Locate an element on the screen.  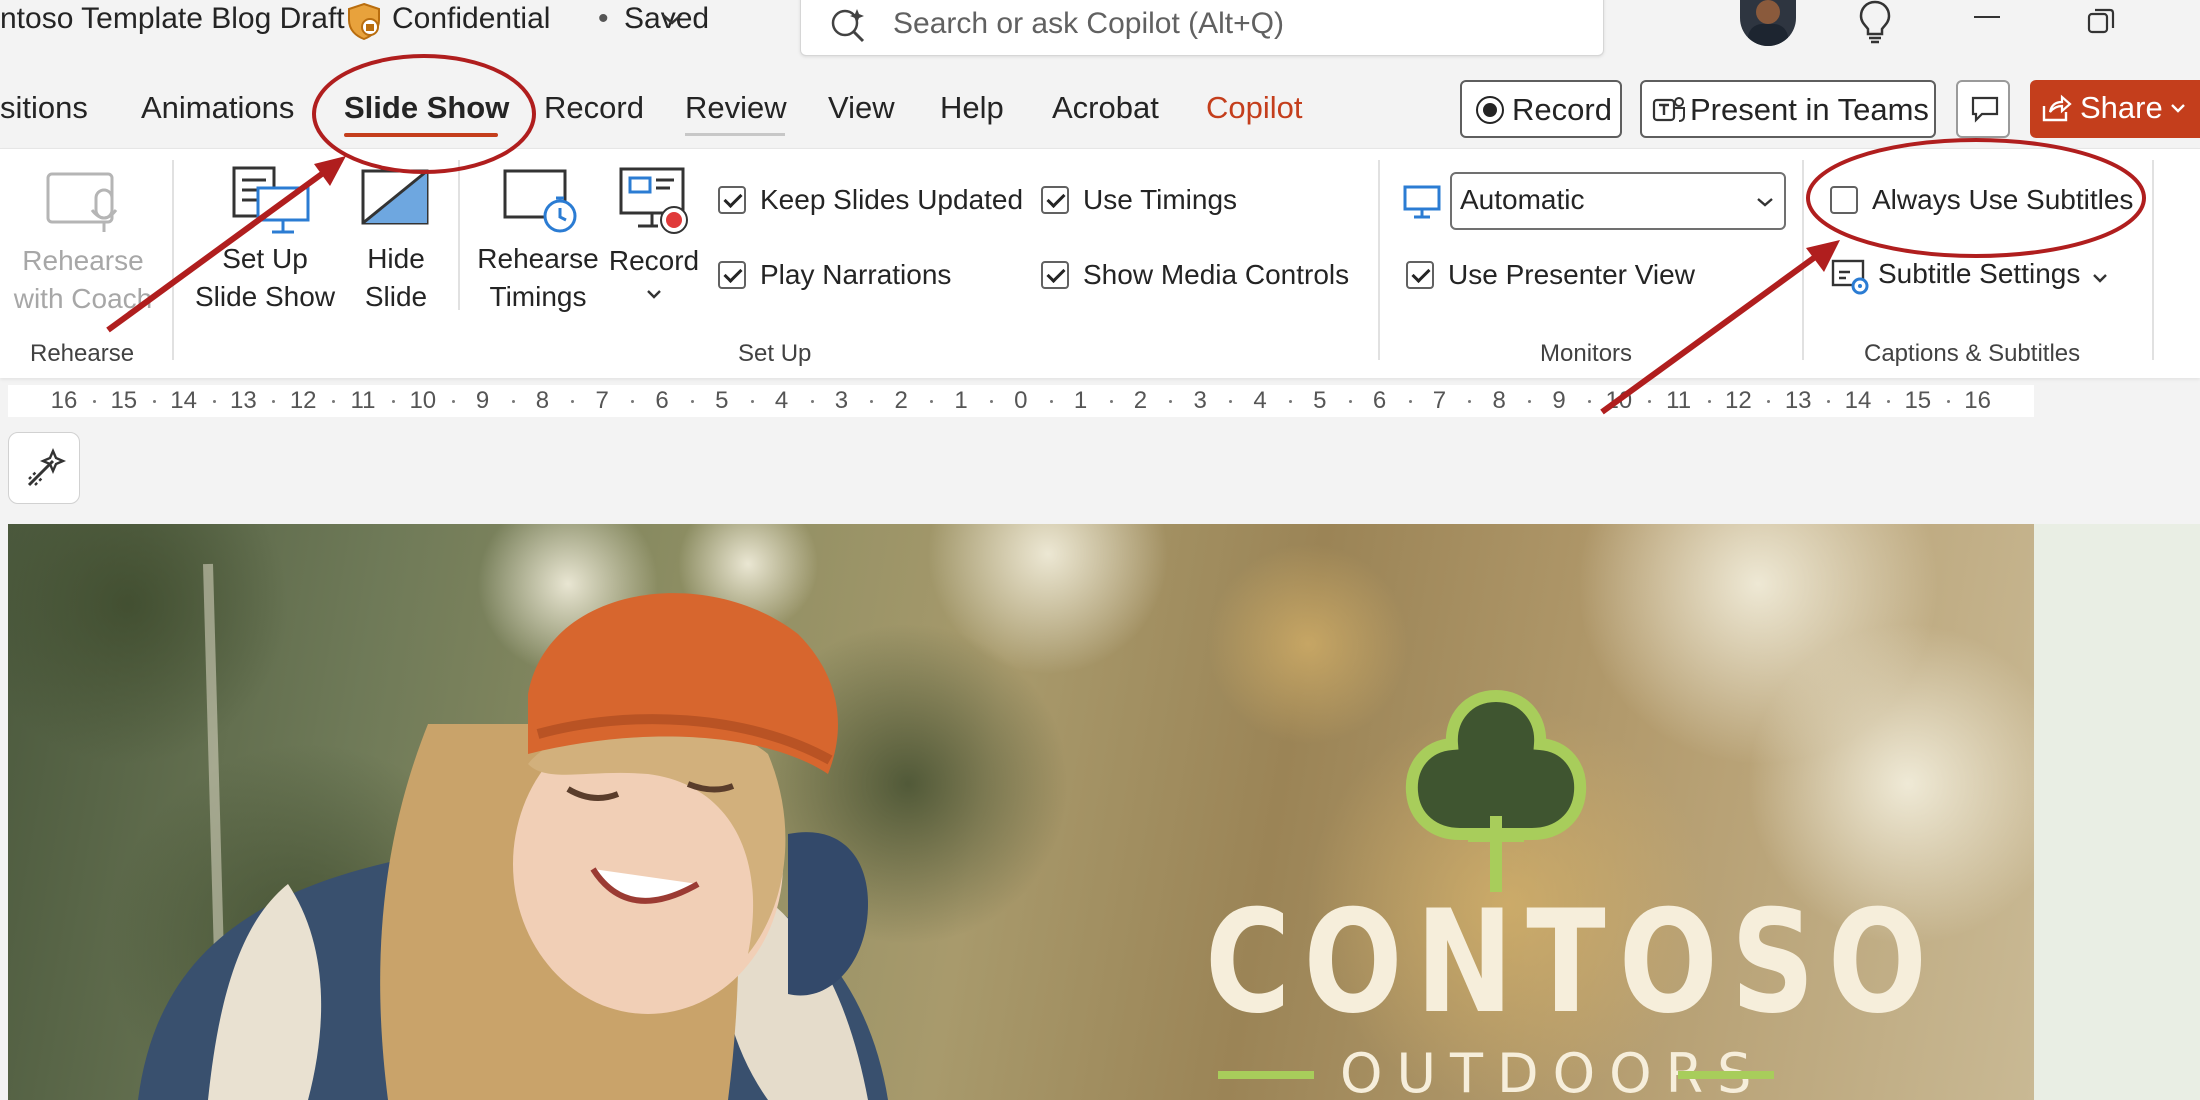
sensitivity-shield-icon is located at coordinates (364, 21).